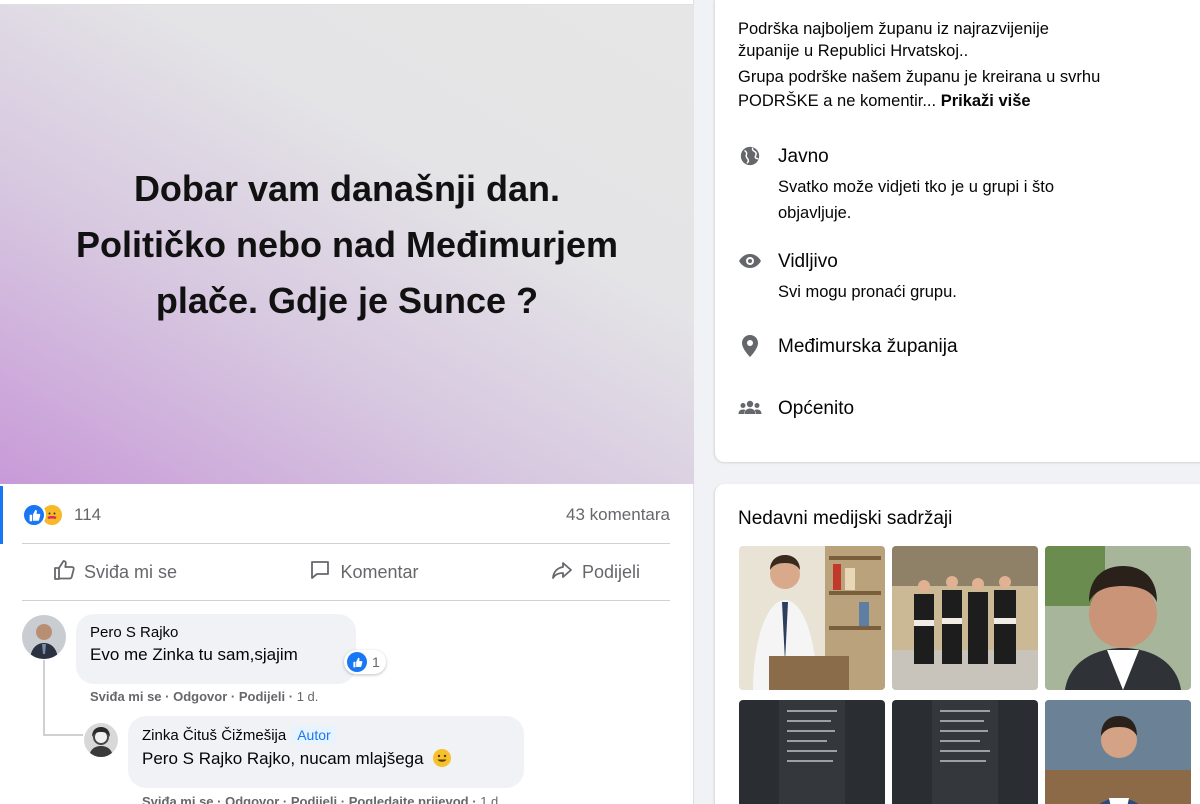  I want to click on info-visible: Vidljivo Svi mogu pronaći grupu., so click(969, 277).